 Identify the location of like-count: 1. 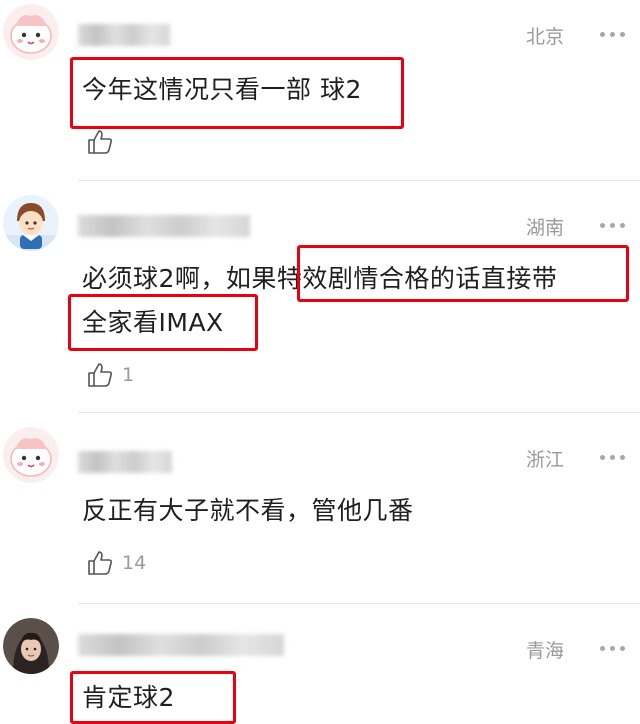
(128, 375).